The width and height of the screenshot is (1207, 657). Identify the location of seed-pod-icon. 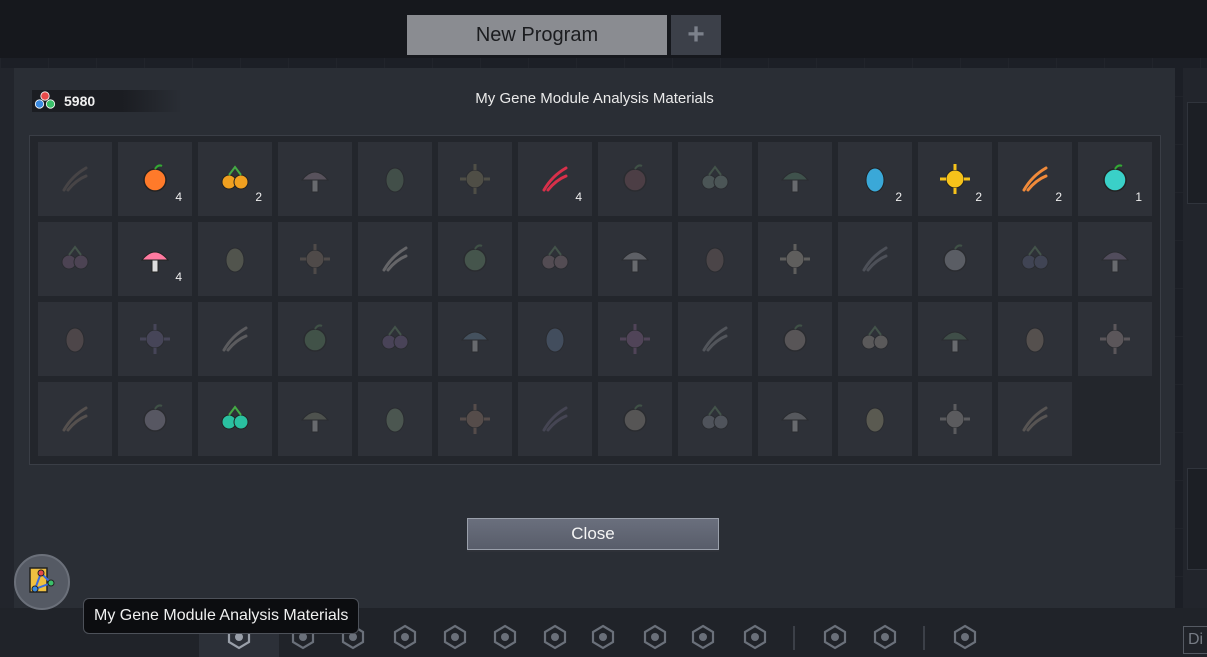
(1035, 179).